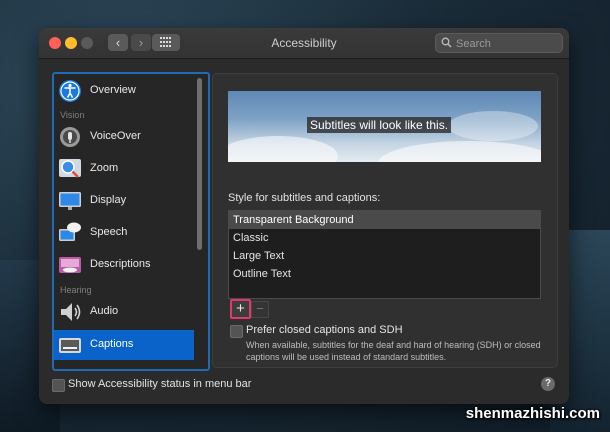  What do you see at coordinates (236, 331) in the screenshot?
I see `sdh-checkbox` at bounding box center [236, 331].